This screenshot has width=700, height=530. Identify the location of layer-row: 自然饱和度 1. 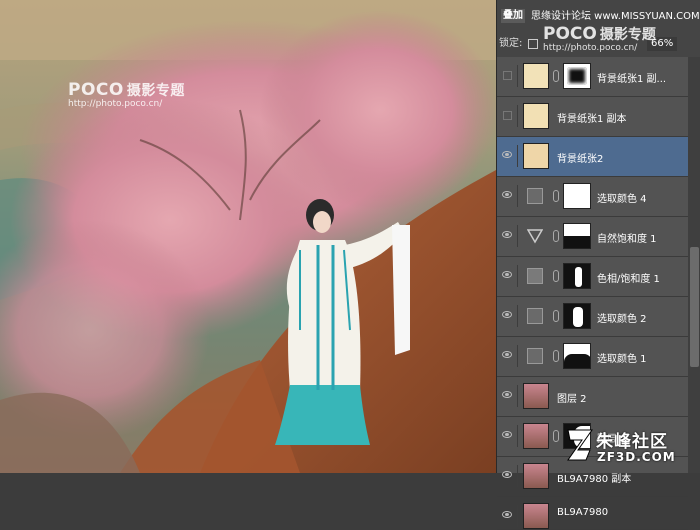
(592, 237).